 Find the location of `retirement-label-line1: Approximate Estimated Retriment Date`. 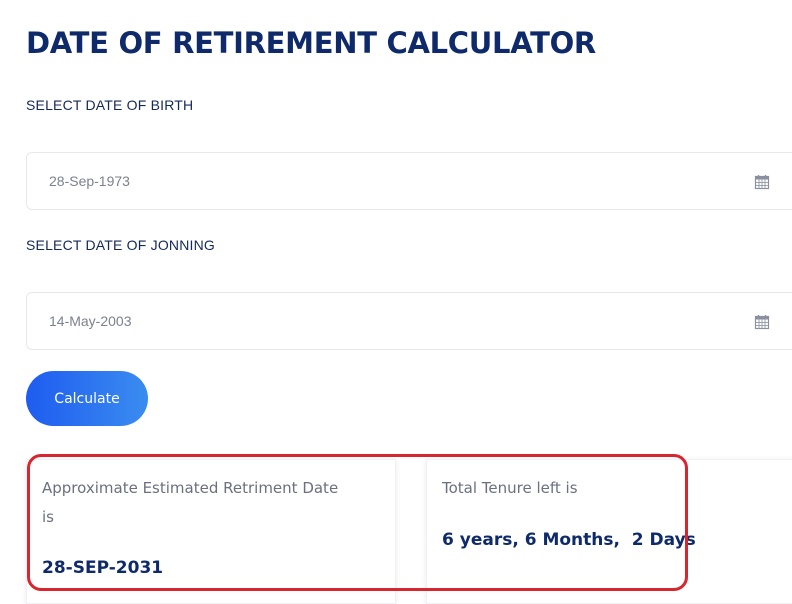

retirement-label-line1: Approximate Estimated Retriment Date is located at coordinates (190, 488).